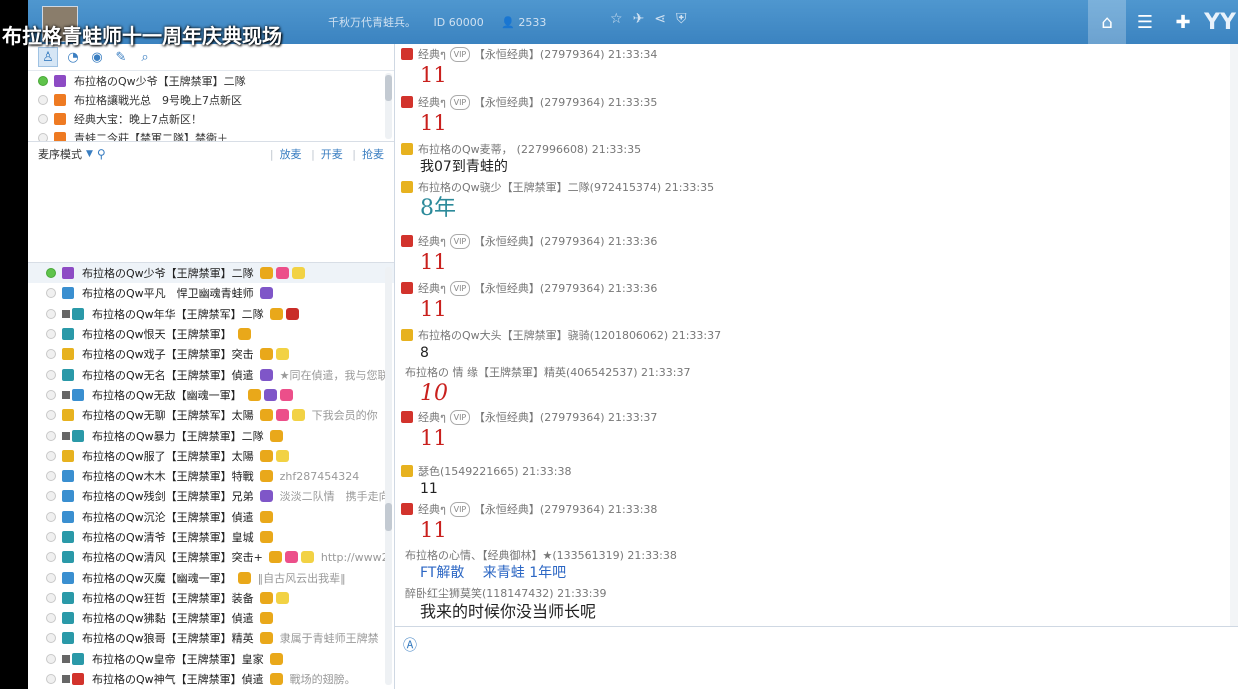 Image resolution: width=1238 pixels, height=690 pixels. I want to click on shield-icon: ⛨, so click(681, 19).